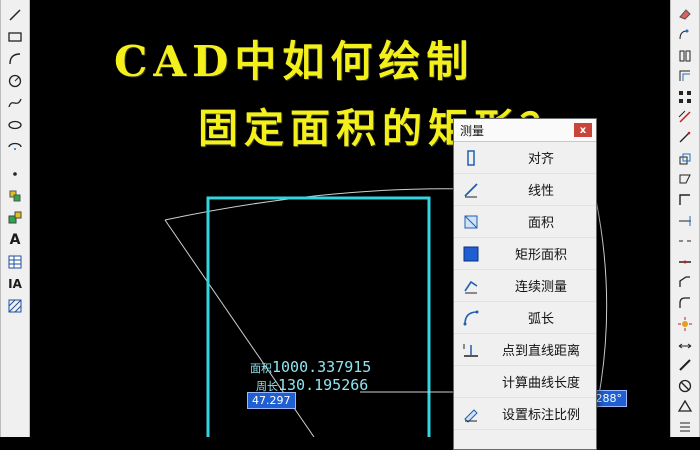 The width and height of the screenshot is (700, 450). I want to click on measure-area-button: 面积, so click(525, 222).